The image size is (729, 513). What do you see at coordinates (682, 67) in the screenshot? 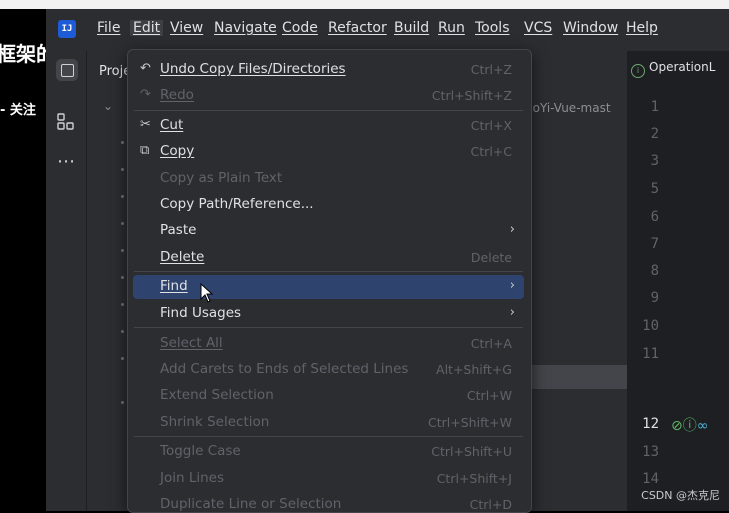
I see `editor-tab-label: OperationL` at bounding box center [682, 67].